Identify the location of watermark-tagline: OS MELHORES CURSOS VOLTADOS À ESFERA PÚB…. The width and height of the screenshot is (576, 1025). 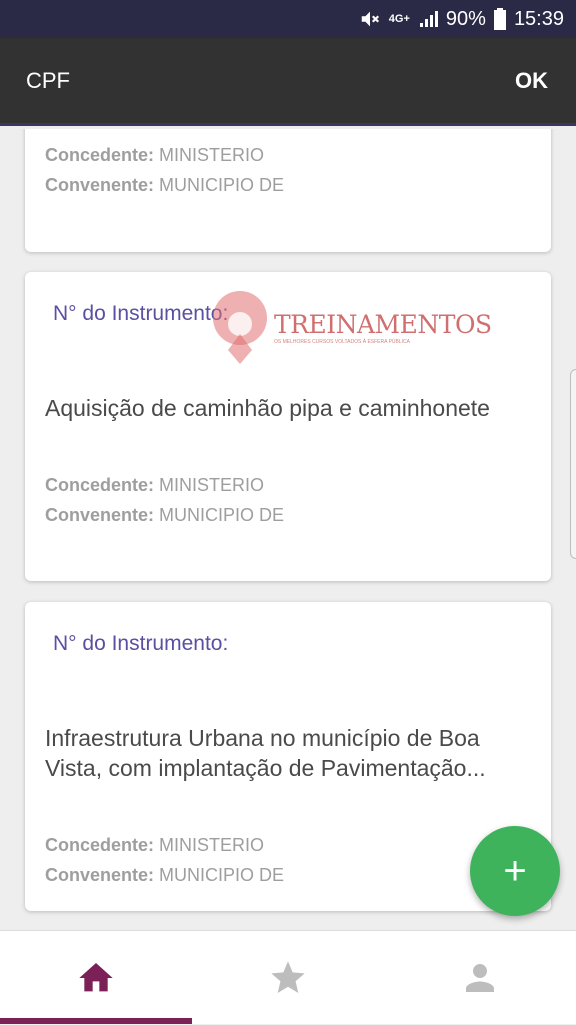
(342, 341).